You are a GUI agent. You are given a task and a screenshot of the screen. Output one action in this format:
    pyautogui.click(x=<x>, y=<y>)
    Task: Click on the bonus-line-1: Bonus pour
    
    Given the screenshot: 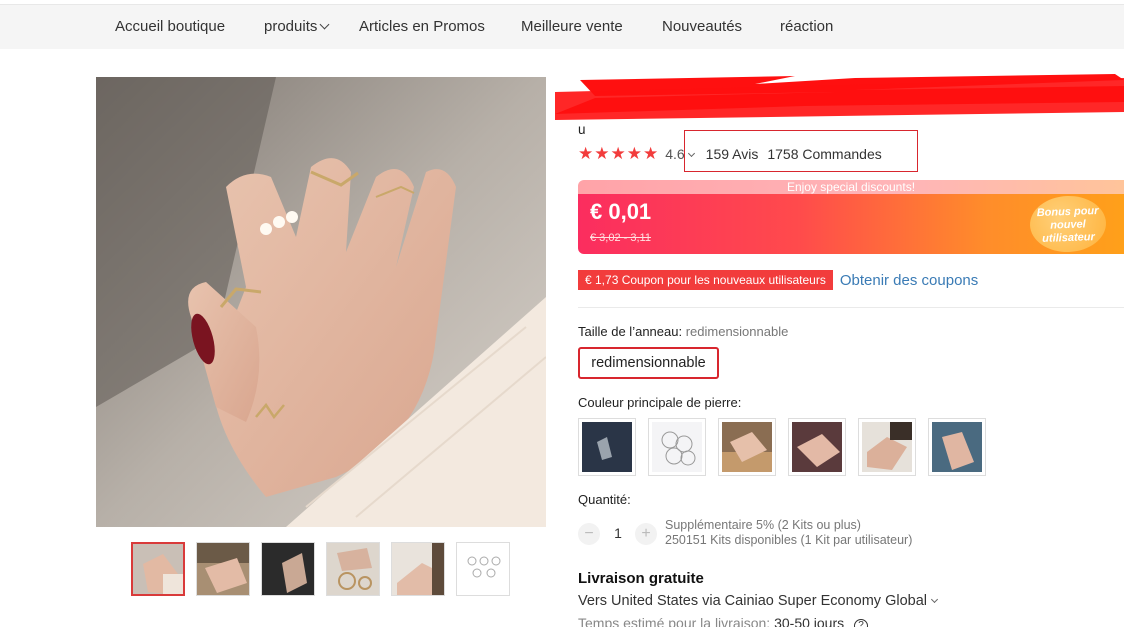 What is the action you would take?
    pyautogui.click(x=1067, y=212)
    